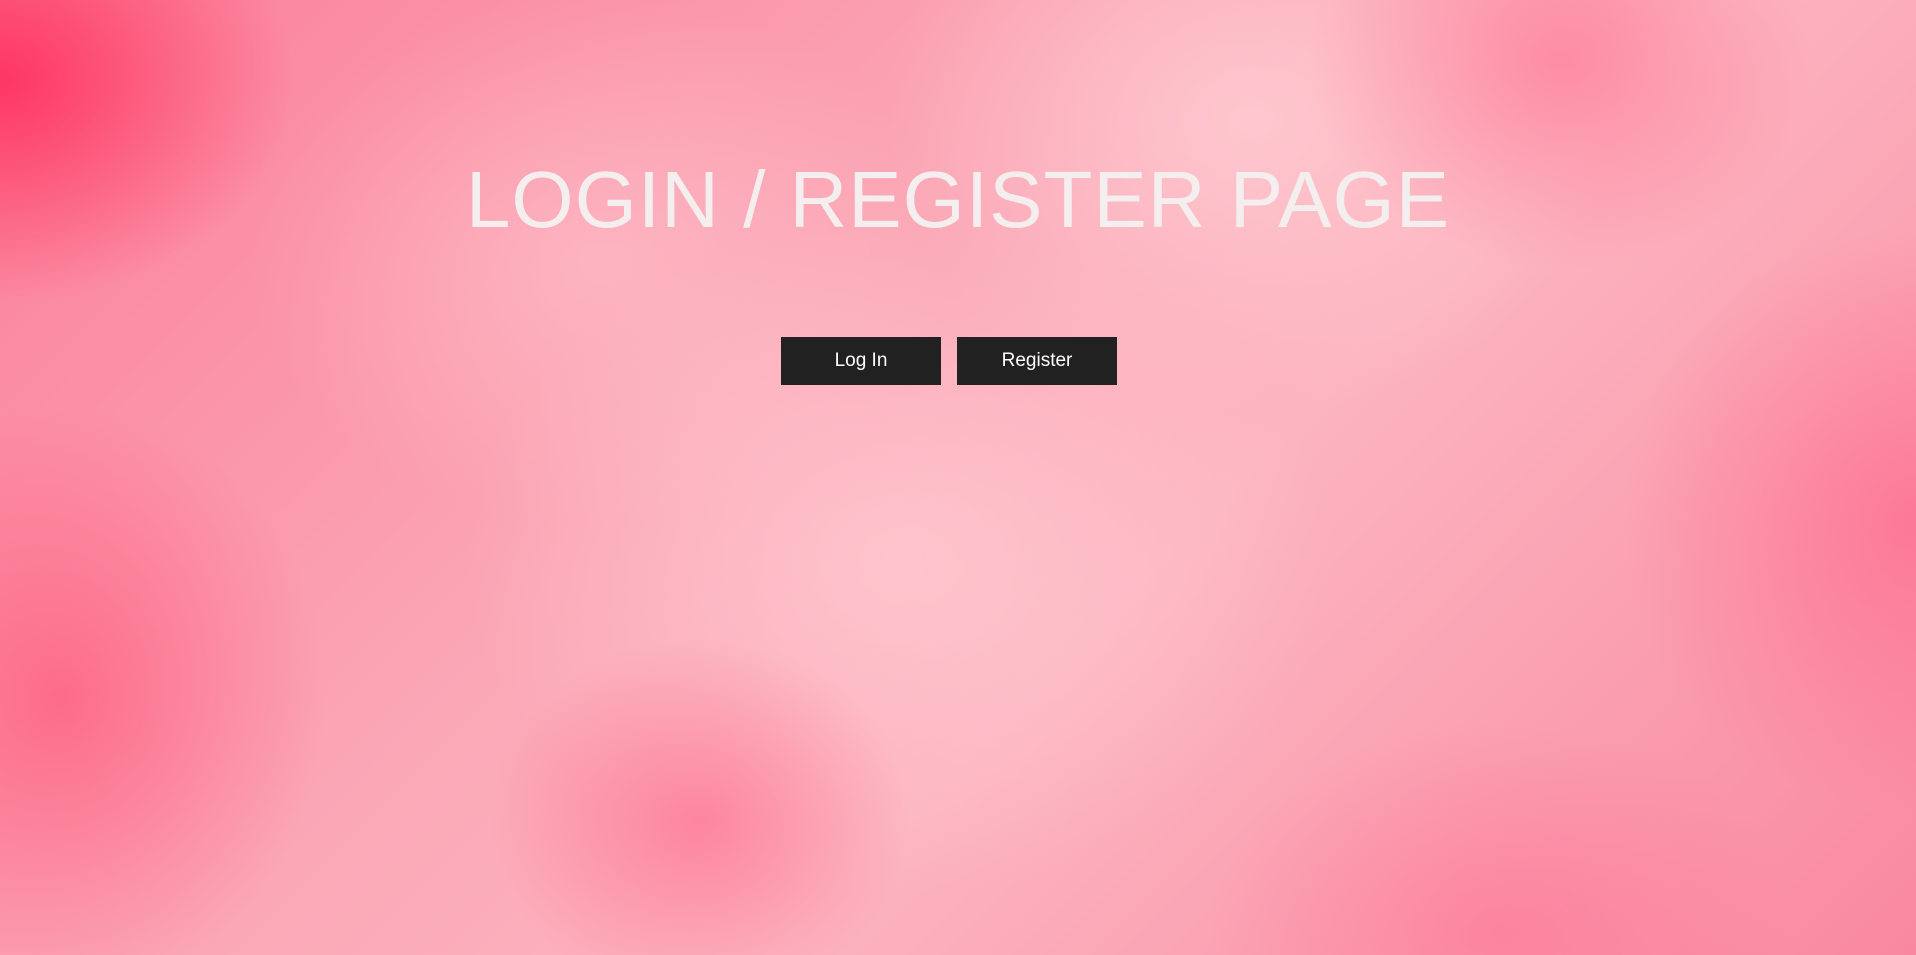 The image size is (1916, 955). I want to click on register-button: Register, so click(1037, 361).